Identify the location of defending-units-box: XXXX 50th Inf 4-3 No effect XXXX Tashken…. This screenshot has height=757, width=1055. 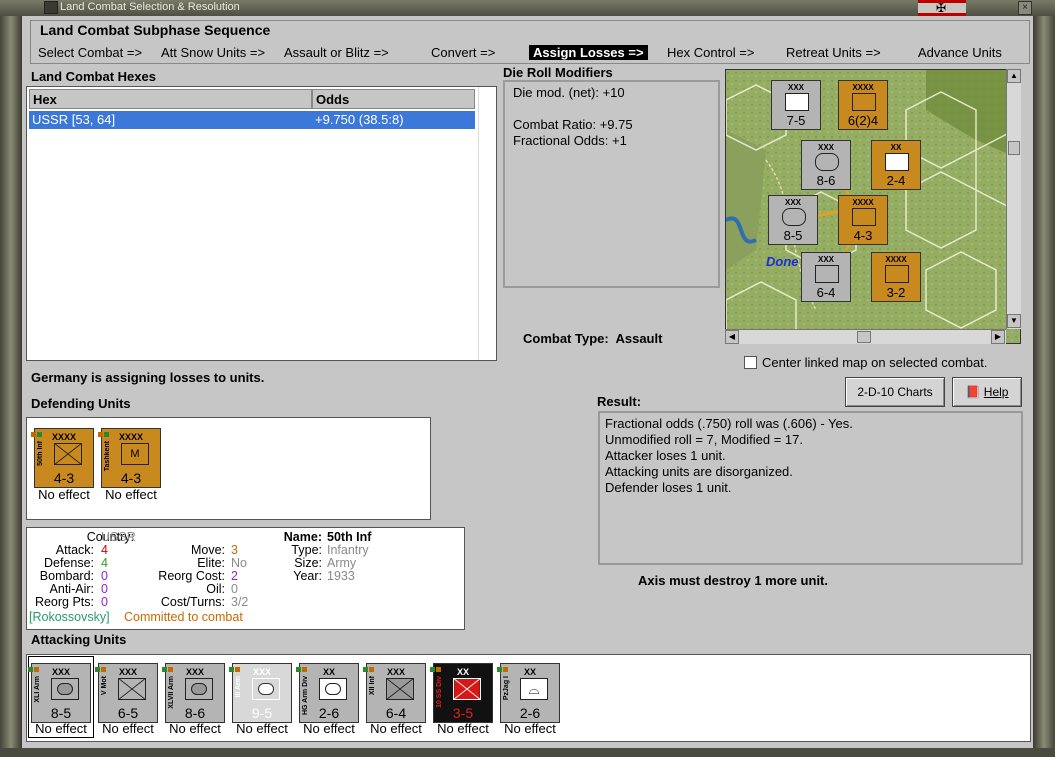
(228, 468).